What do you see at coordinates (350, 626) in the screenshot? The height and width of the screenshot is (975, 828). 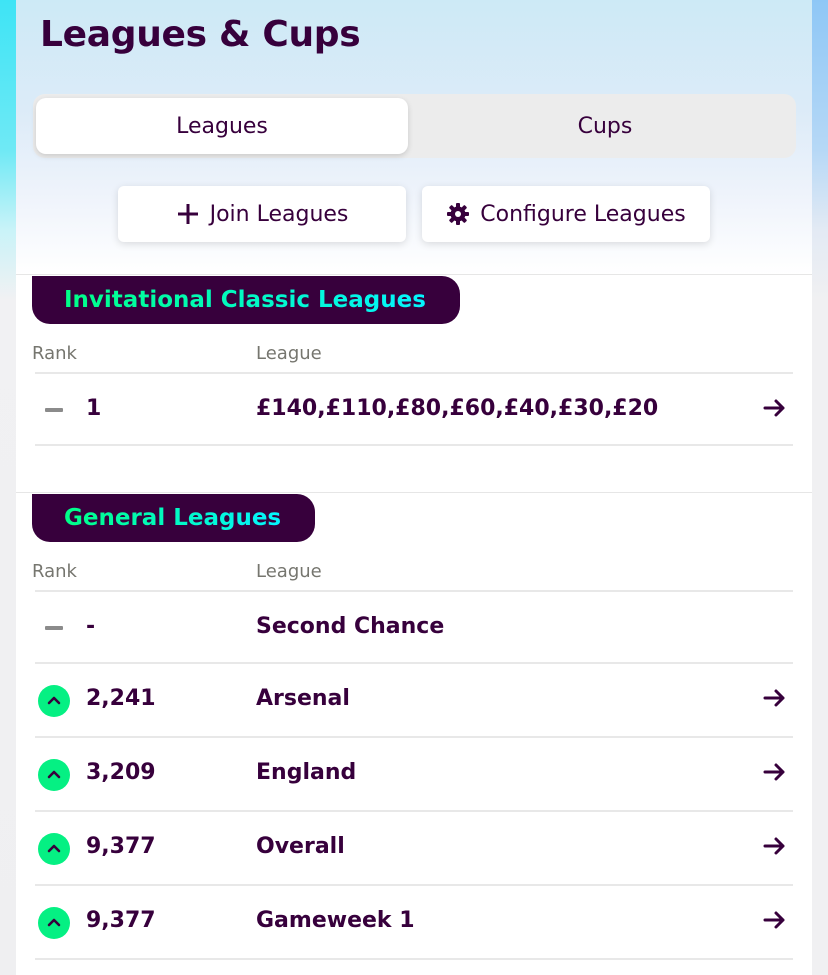 I see `league-name: Second Chance` at bounding box center [350, 626].